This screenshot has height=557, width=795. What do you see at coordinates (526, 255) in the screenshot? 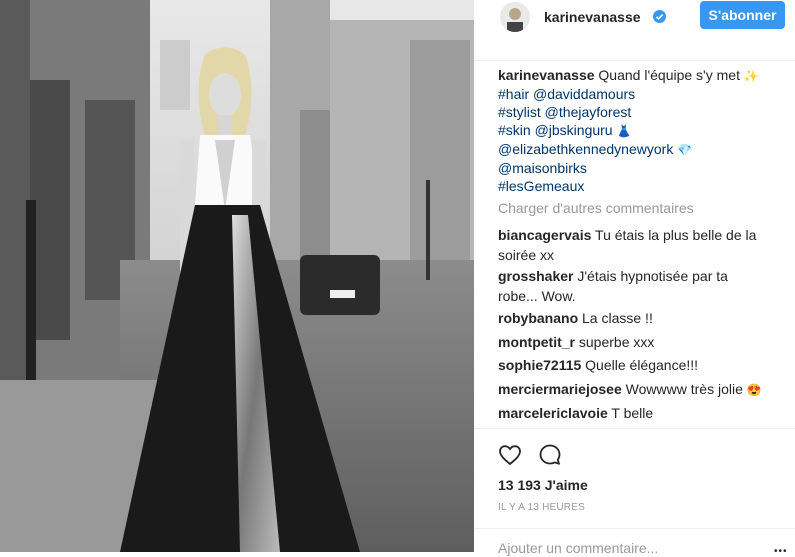
I see `comment-text-cont: soirée xx` at bounding box center [526, 255].